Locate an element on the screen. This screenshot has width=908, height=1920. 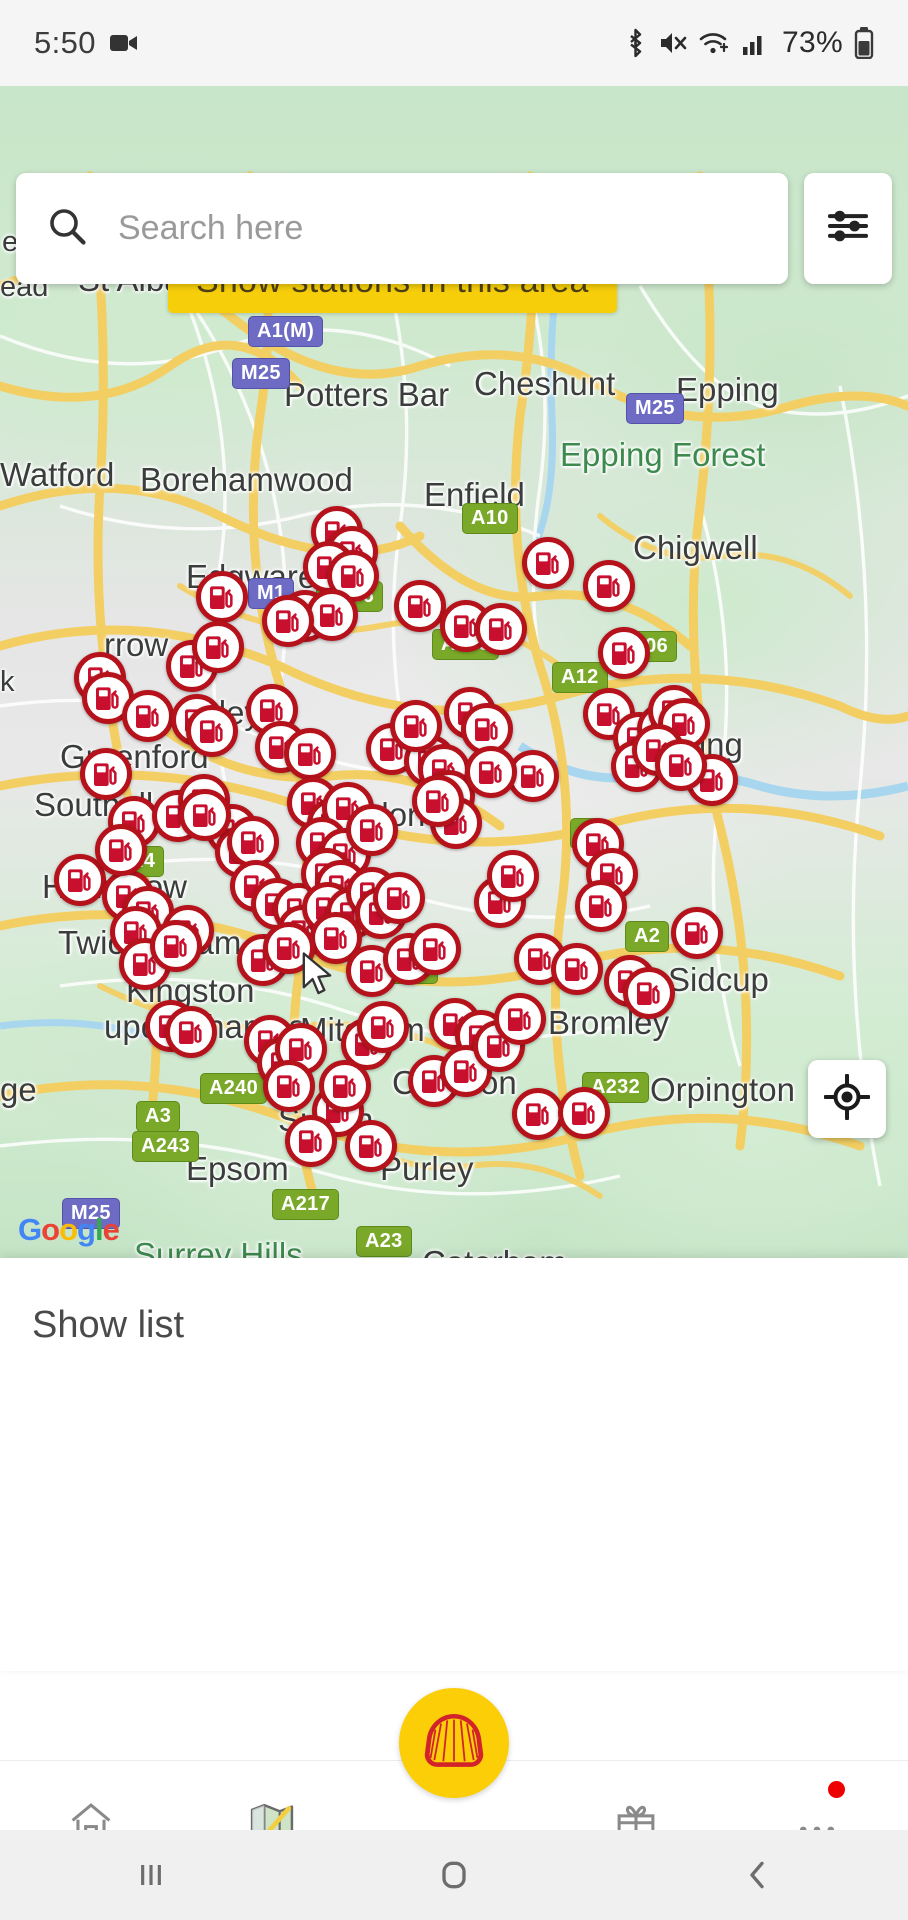
google-letter-o2: o is located at coordinates (68, 1229).